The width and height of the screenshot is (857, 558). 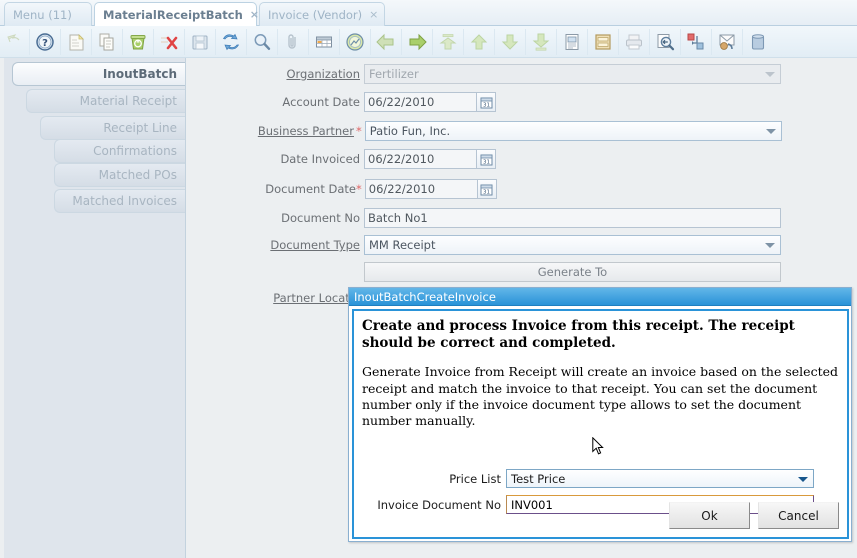 I want to click on delete-record-icon, so click(x=138, y=42).